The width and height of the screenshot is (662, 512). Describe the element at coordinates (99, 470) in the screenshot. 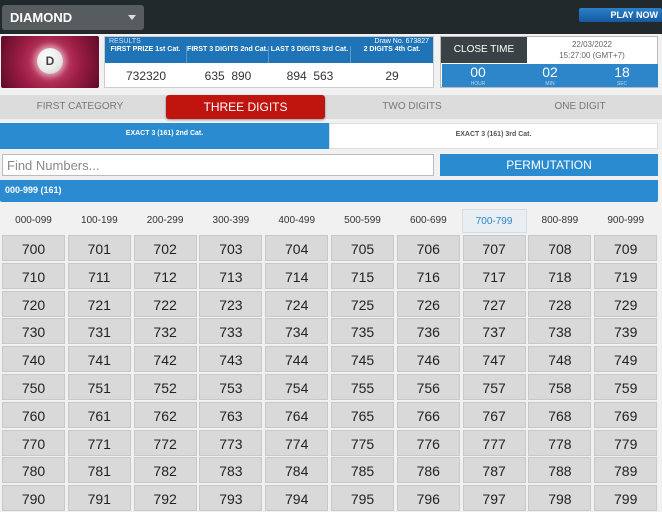

I see `number-cell: 781` at that location.